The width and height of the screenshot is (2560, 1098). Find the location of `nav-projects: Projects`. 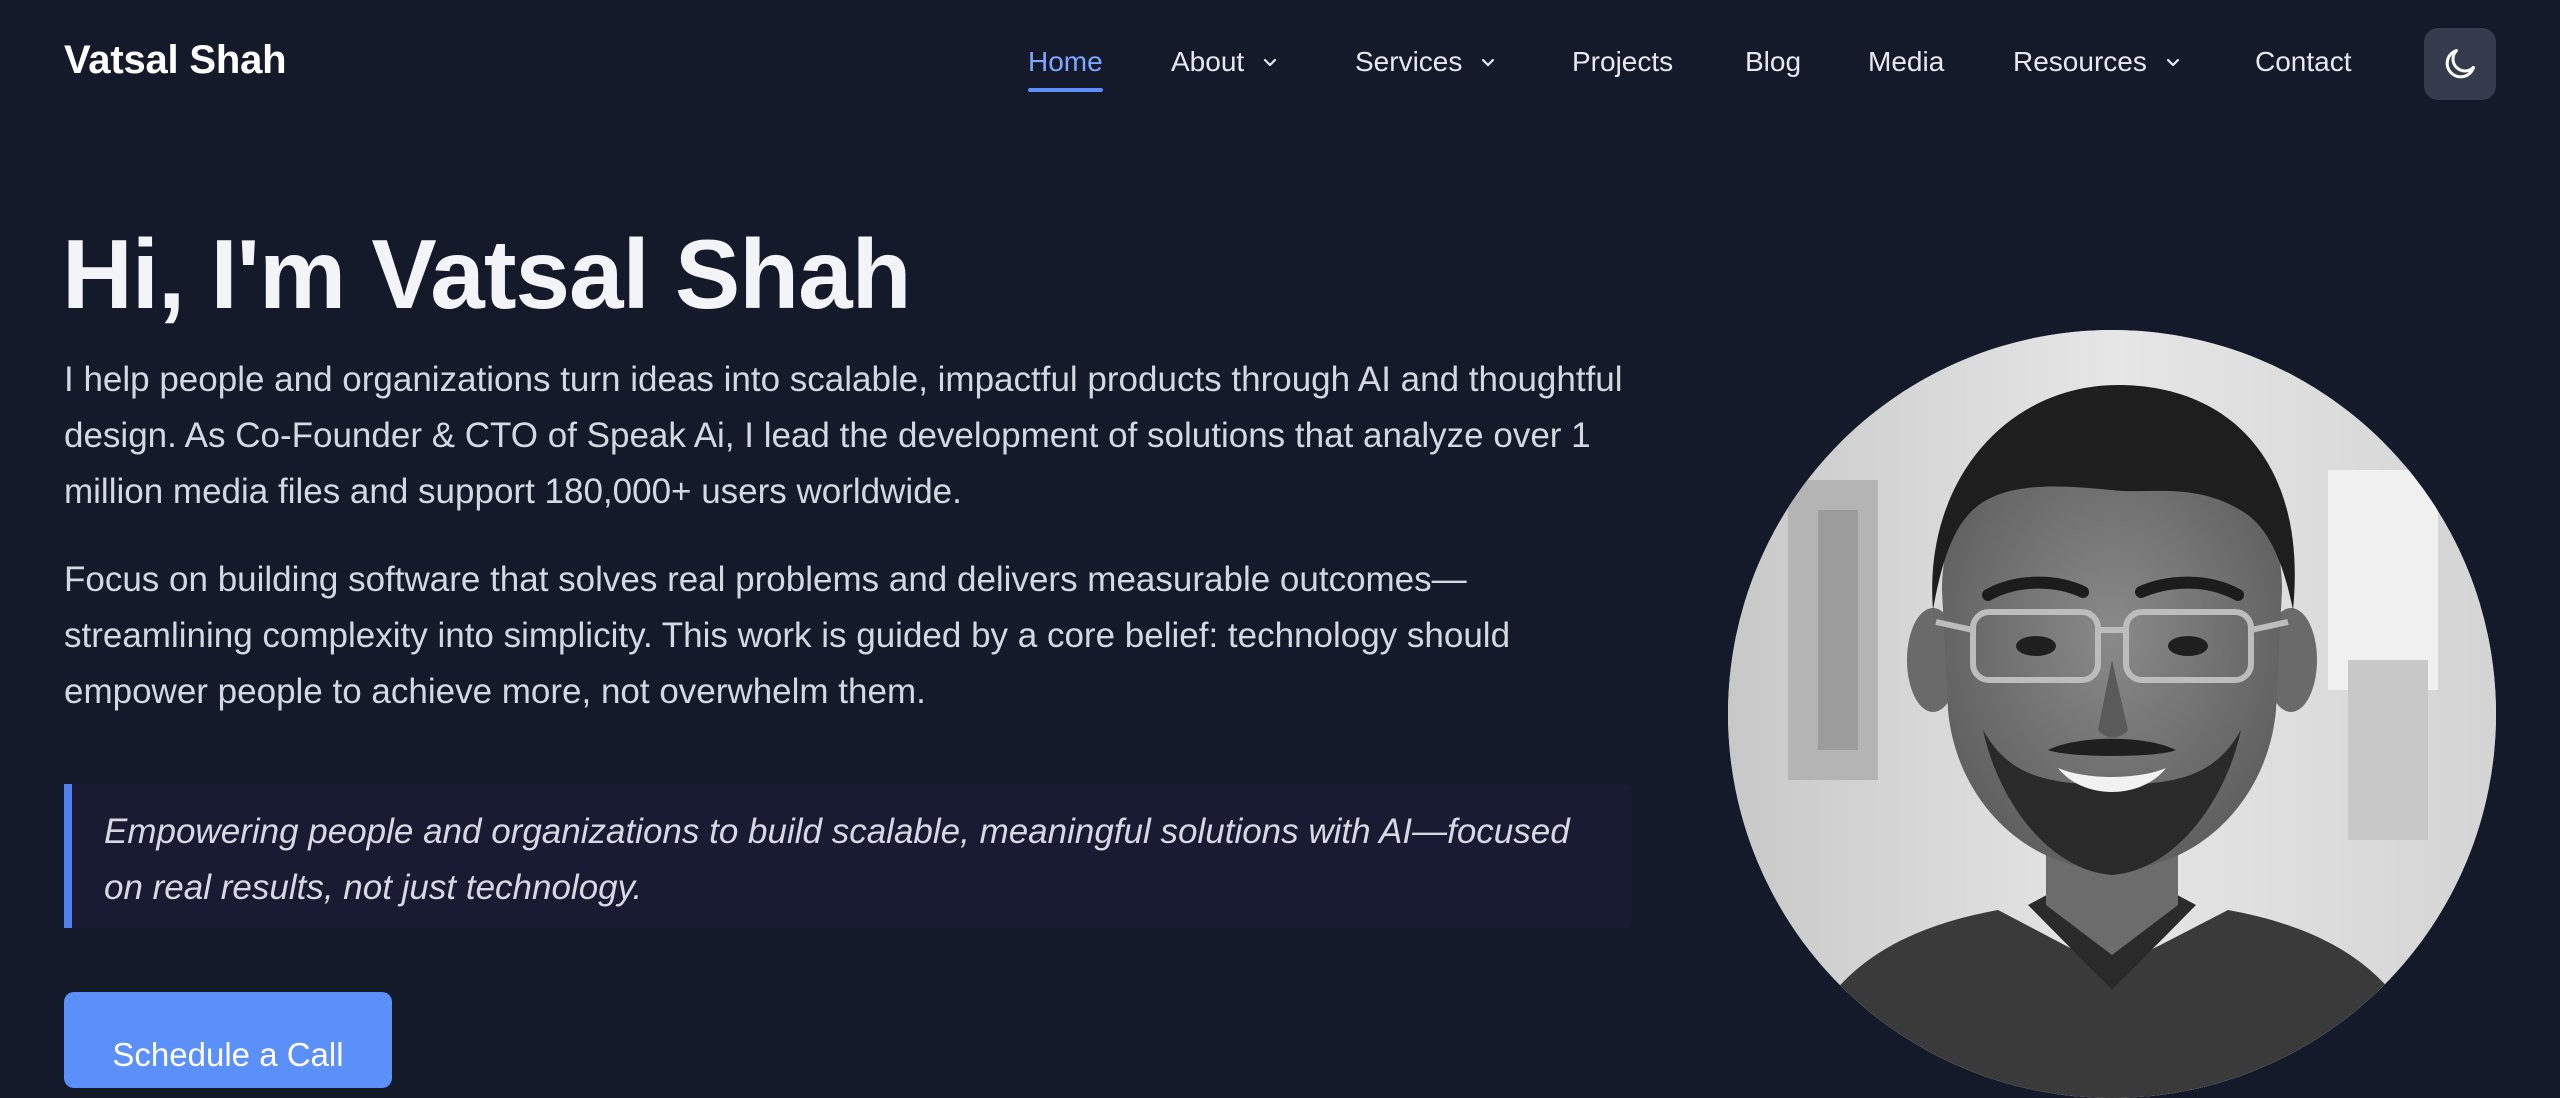

nav-projects: Projects is located at coordinates (1622, 62).